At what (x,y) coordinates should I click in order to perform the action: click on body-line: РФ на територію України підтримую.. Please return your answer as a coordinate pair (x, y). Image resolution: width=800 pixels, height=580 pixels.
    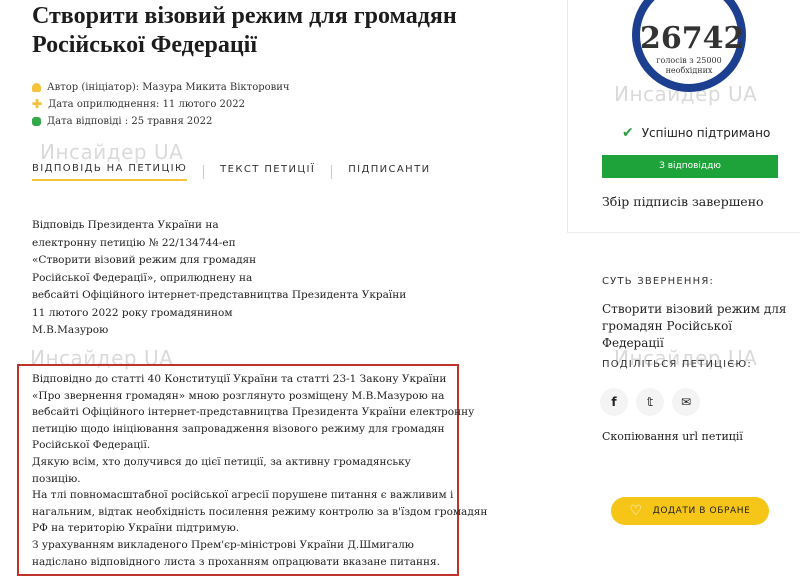
    Looking at the image, I should click on (136, 528).